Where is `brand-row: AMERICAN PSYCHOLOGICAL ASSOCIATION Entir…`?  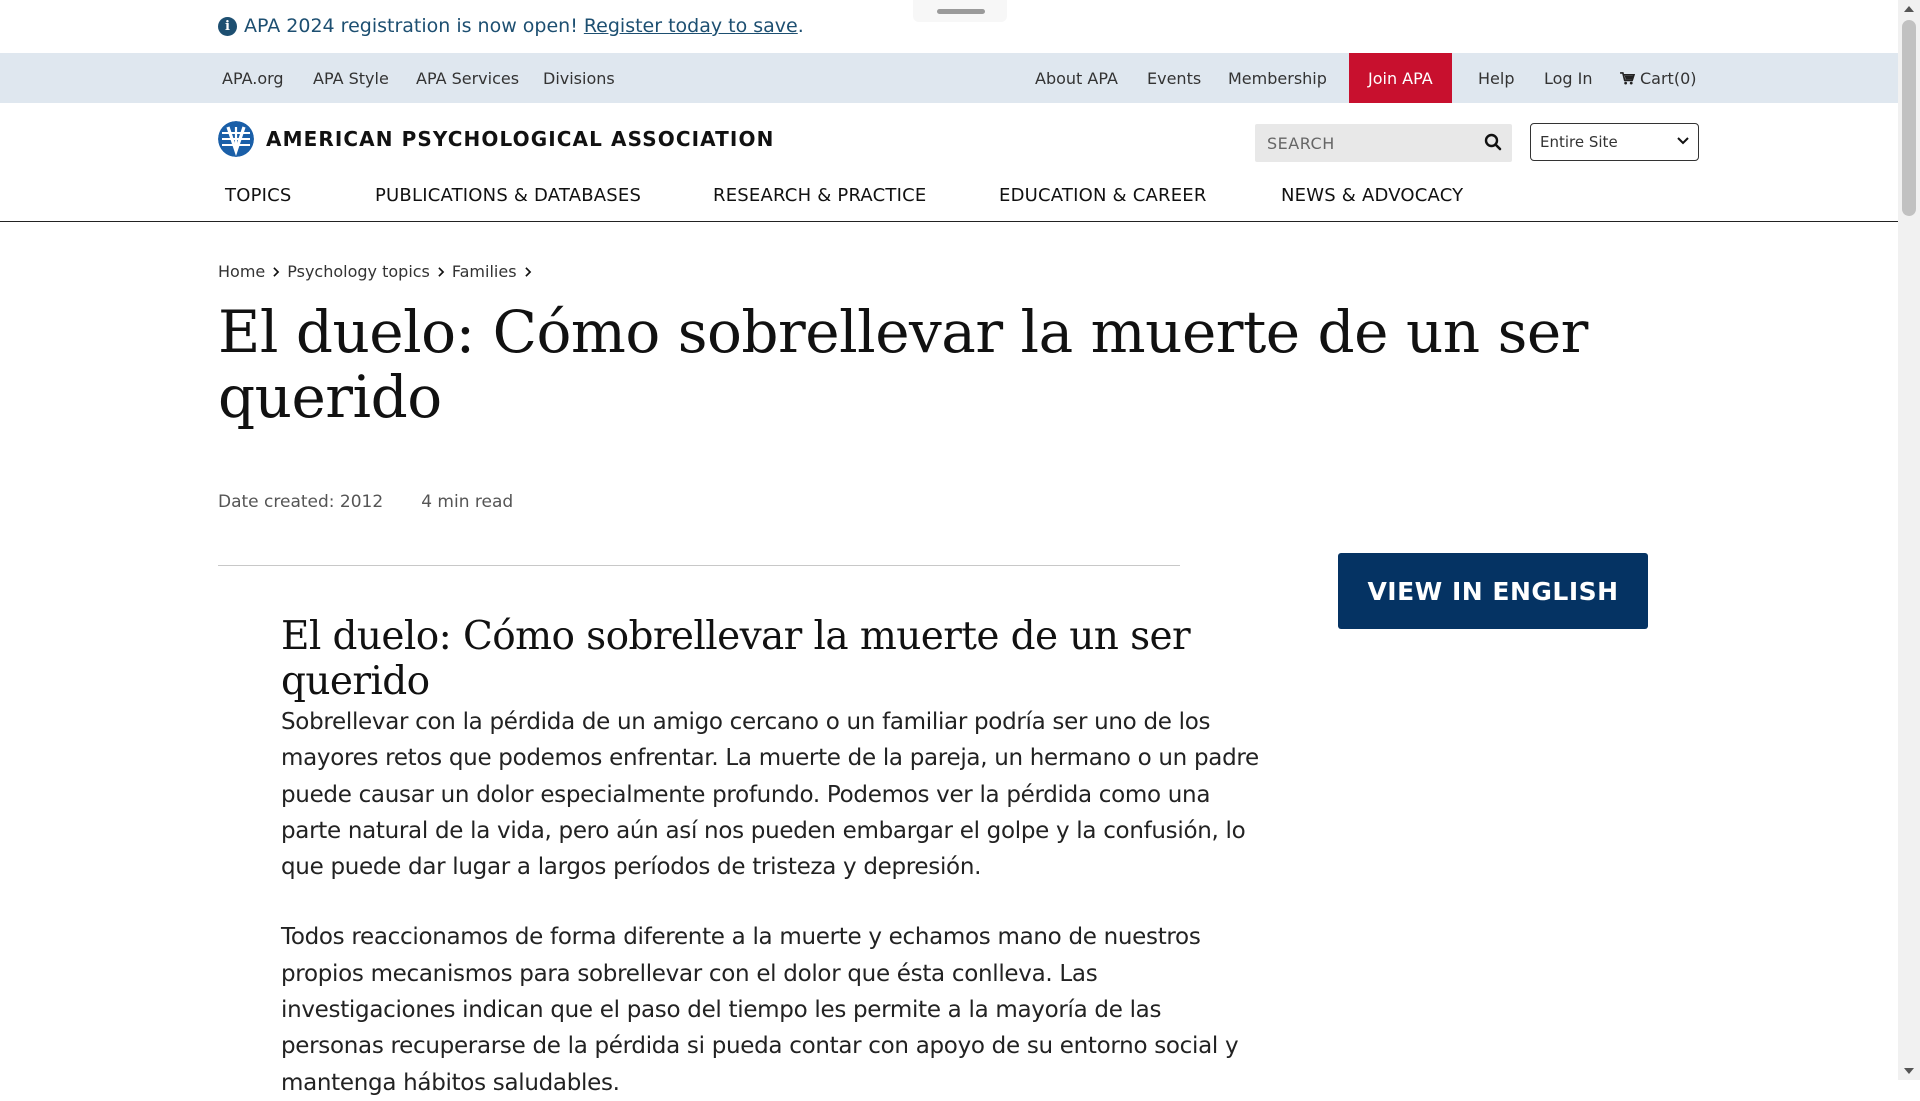
brand-row: AMERICAN PSYCHOLOGICAL ASSOCIATION Entir… is located at coordinates (949, 138).